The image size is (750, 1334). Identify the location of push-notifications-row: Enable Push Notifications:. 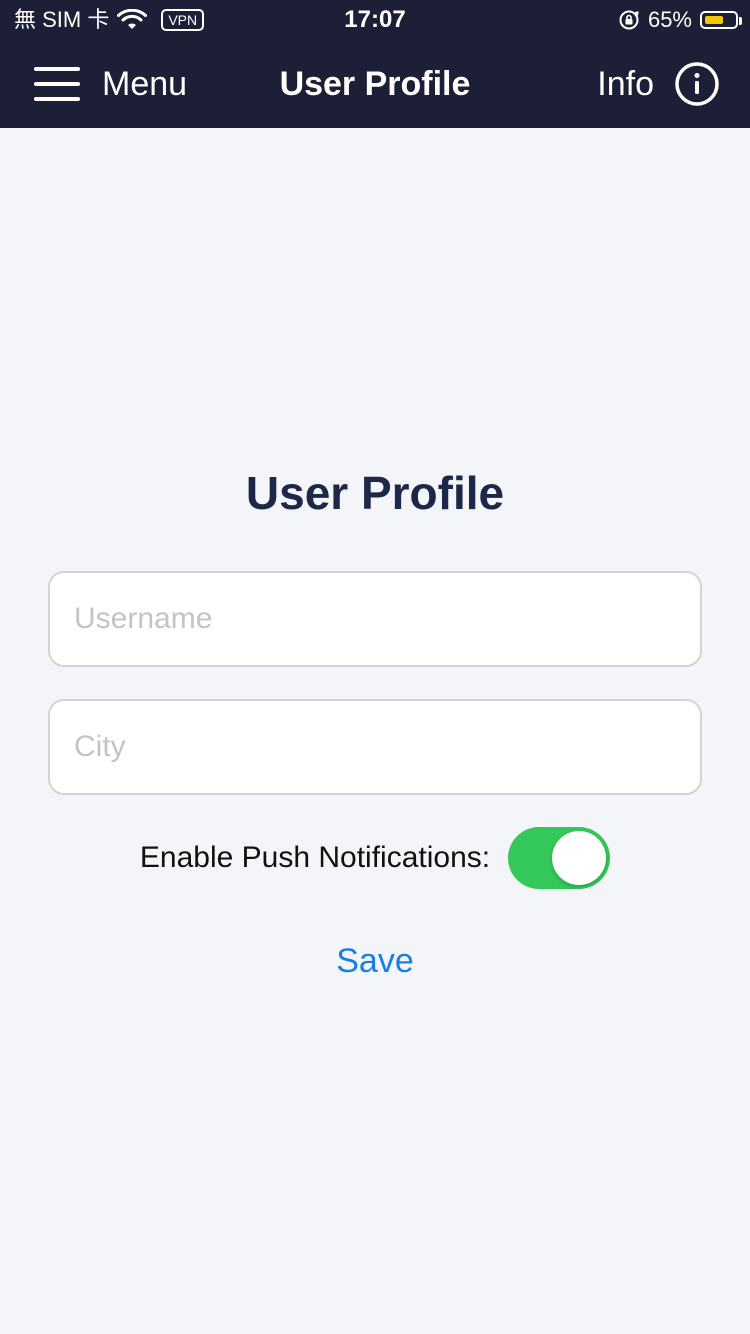
(375, 858).